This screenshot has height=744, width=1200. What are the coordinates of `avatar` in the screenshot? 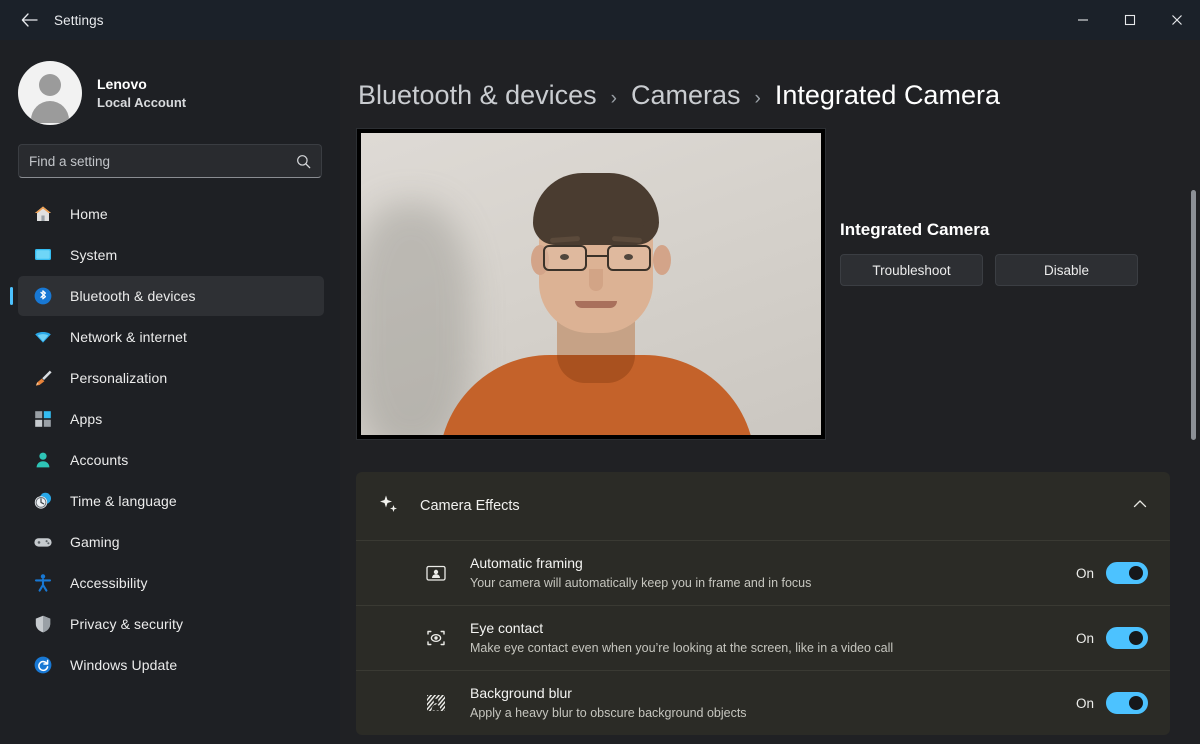 It's located at (50, 93).